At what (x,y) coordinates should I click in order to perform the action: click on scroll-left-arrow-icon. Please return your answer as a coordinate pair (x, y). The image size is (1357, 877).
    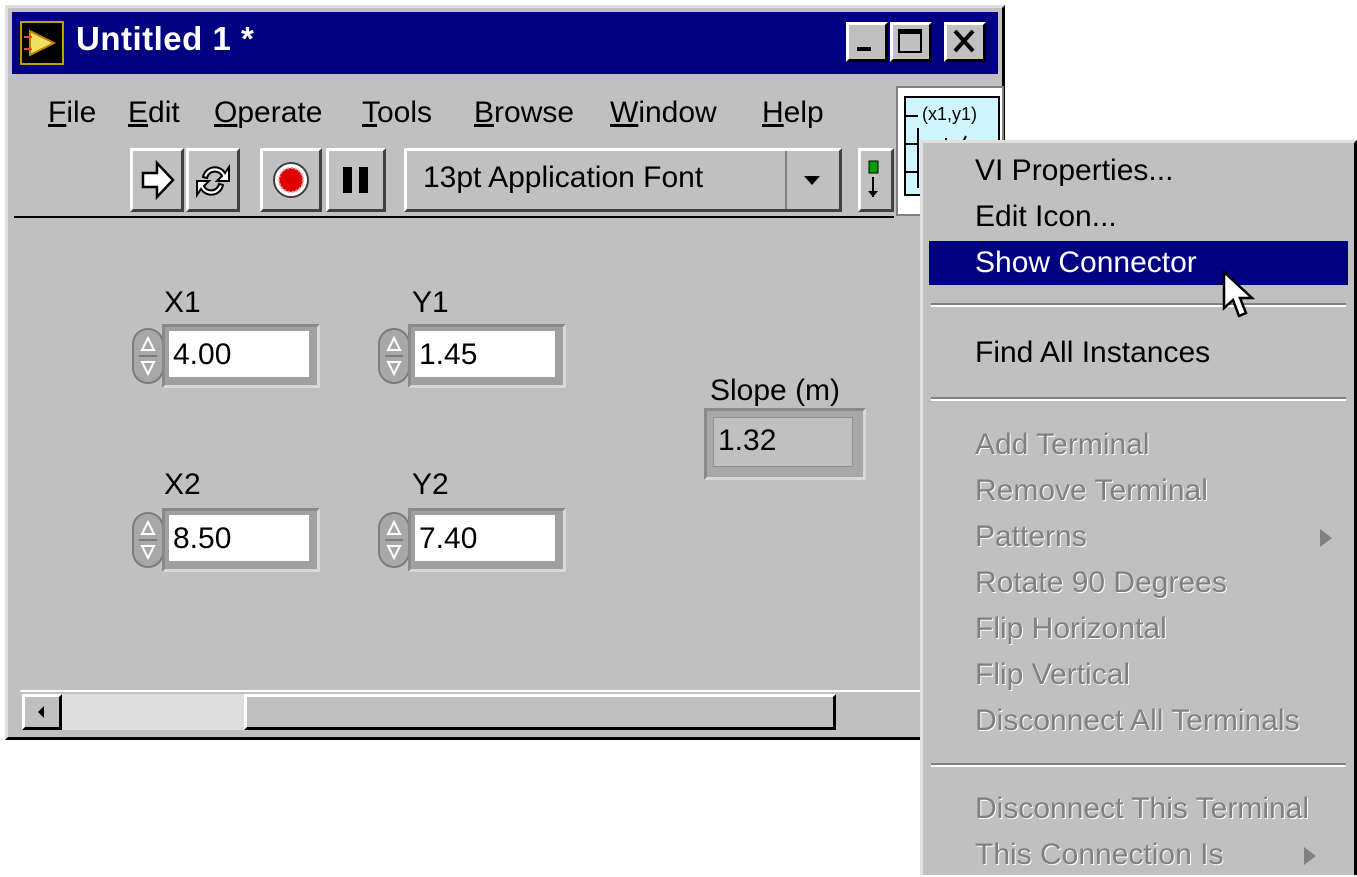
    Looking at the image, I should click on (41, 712).